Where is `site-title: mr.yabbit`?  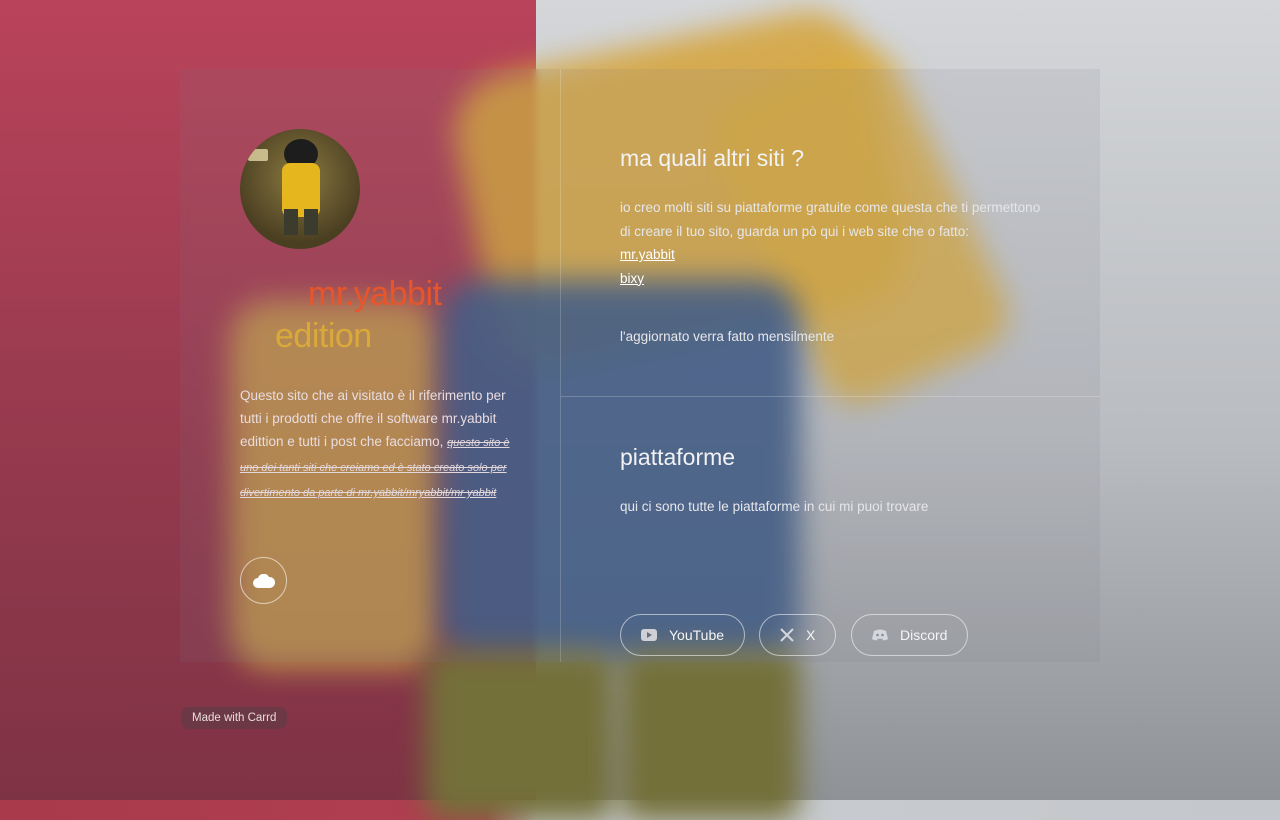 site-title: mr.yabbit is located at coordinates (375, 294).